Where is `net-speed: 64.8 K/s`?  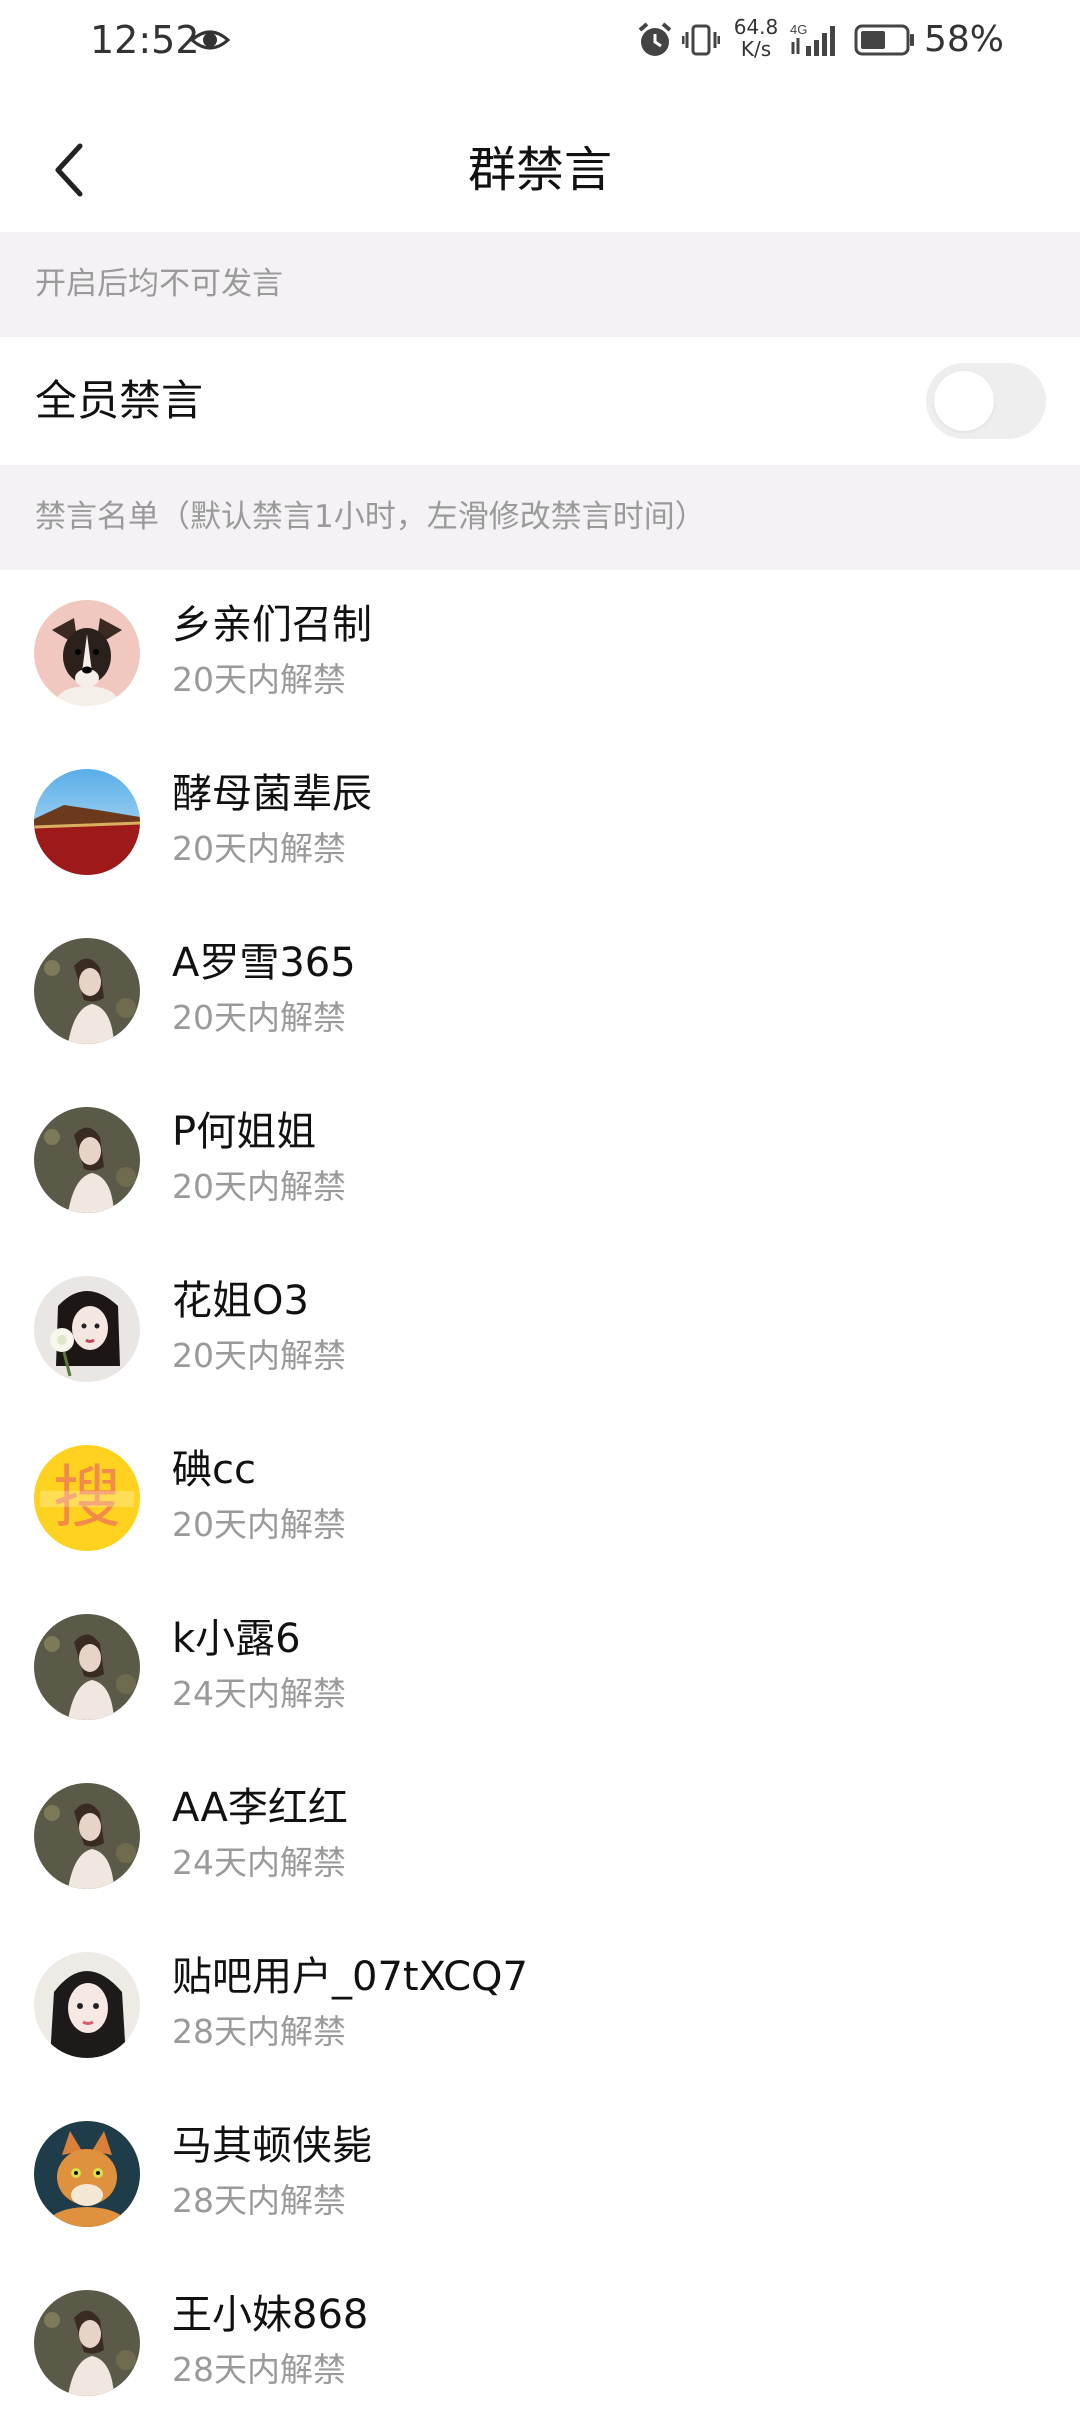 net-speed: 64.8 K/s is located at coordinates (756, 38).